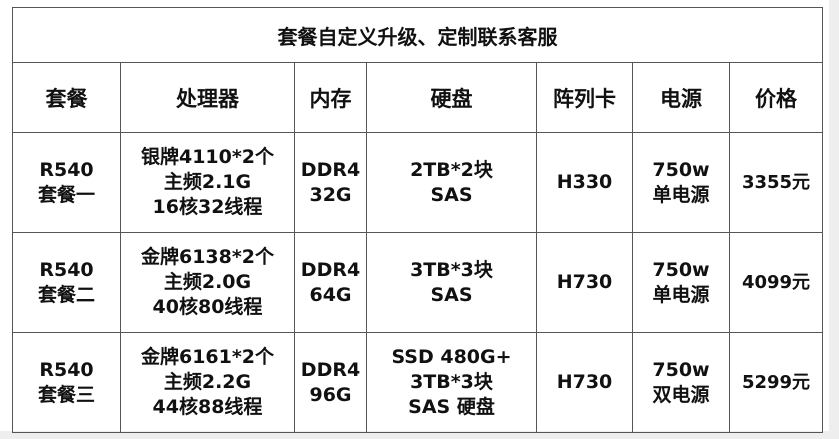  What do you see at coordinates (330, 382) in the screenshot?
I see `cell-memory: DDR4 96G` at bounding box center [330, 382].